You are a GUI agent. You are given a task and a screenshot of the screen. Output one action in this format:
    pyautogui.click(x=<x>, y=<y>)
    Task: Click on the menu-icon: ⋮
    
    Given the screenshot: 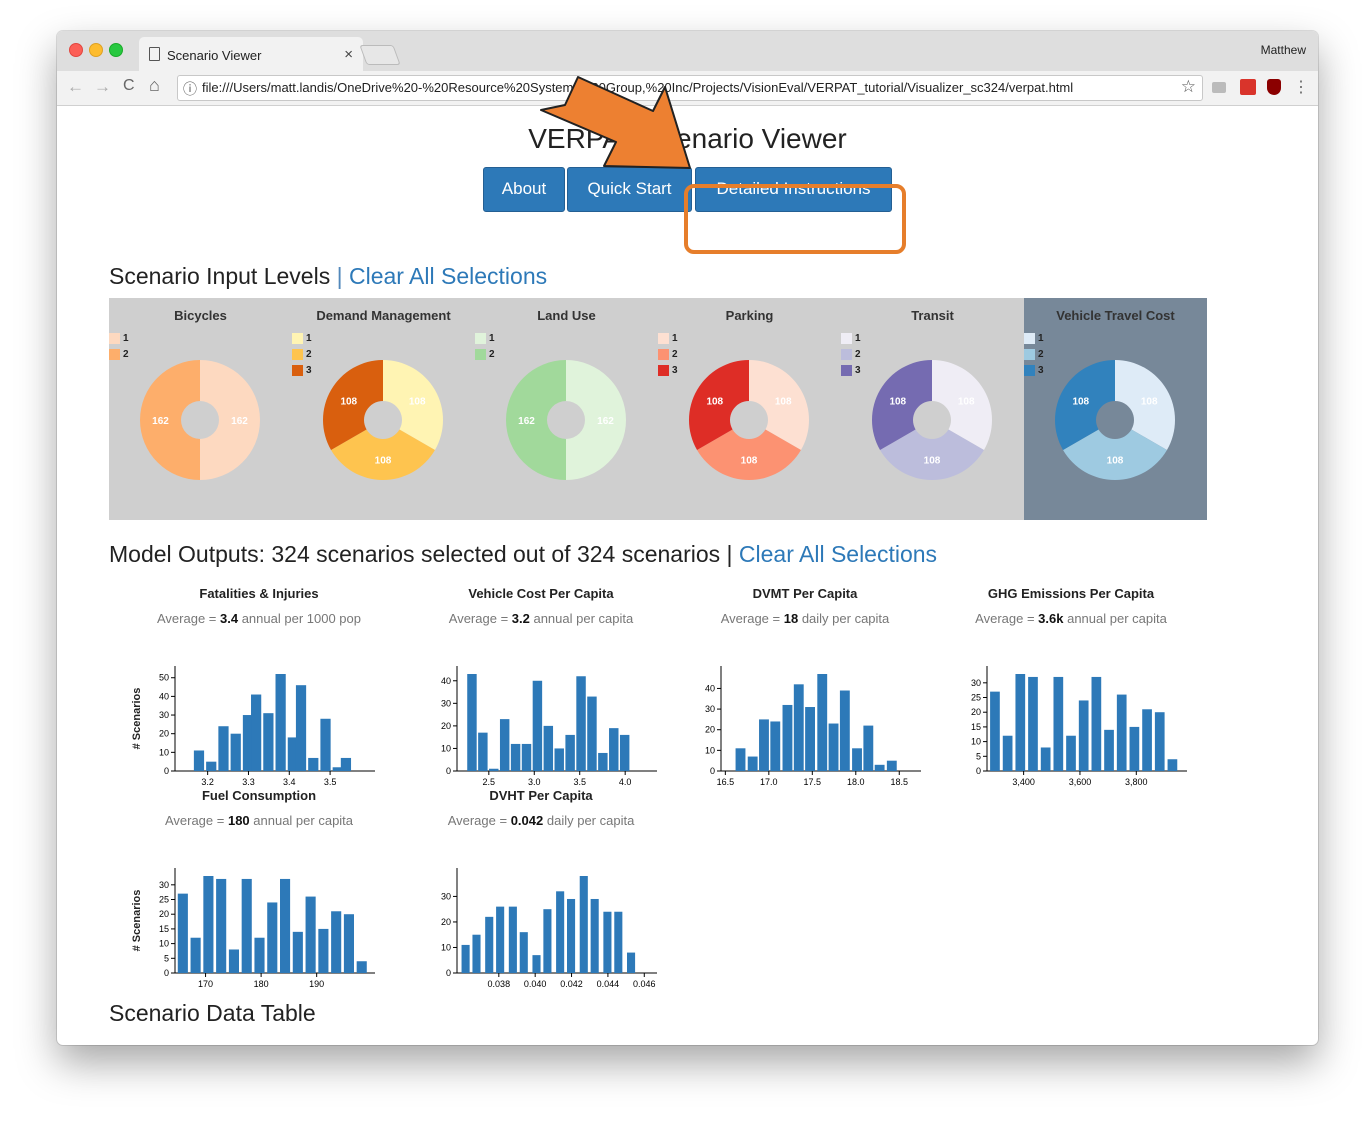 What is the action you would take?
    pyautogui.click(x=1301, y=87)
    